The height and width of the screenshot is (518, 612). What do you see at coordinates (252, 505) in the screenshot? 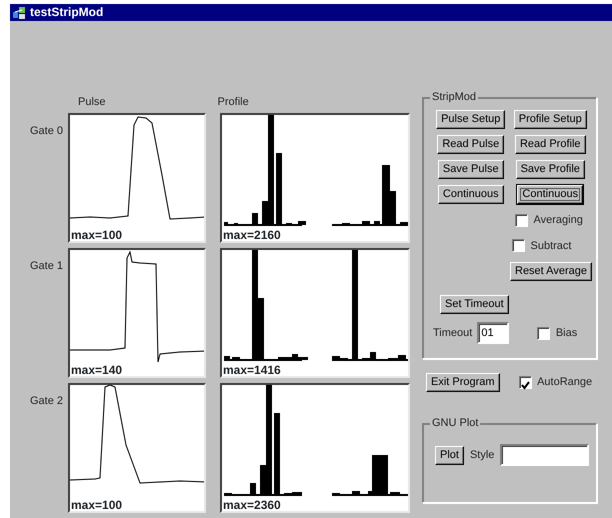
I see `max-label: max=2360` at bounding box center [252, 505].